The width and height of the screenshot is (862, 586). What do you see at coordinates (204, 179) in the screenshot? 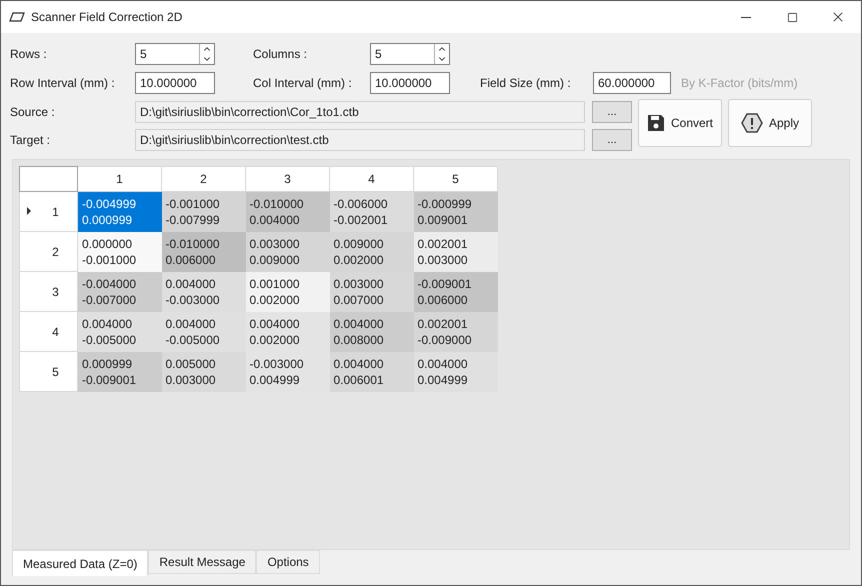
I see `column-header: 2` at bounding box center [204, 179].